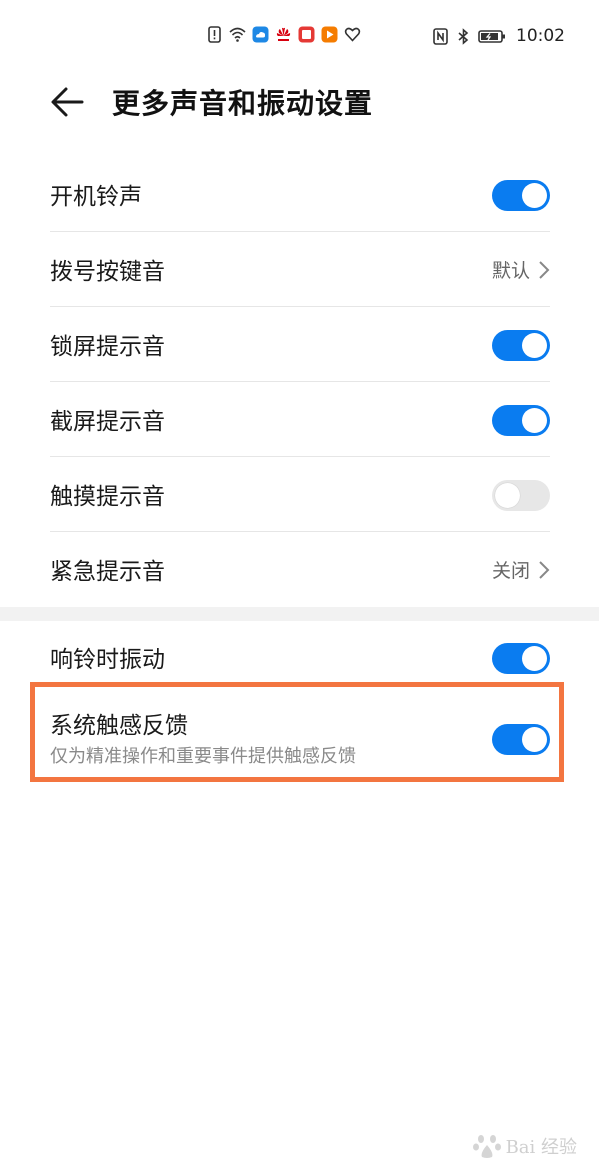 This screenshot has height=1175, width=599. I want to click on status-icons-right: 10:02, so click(498, 36).